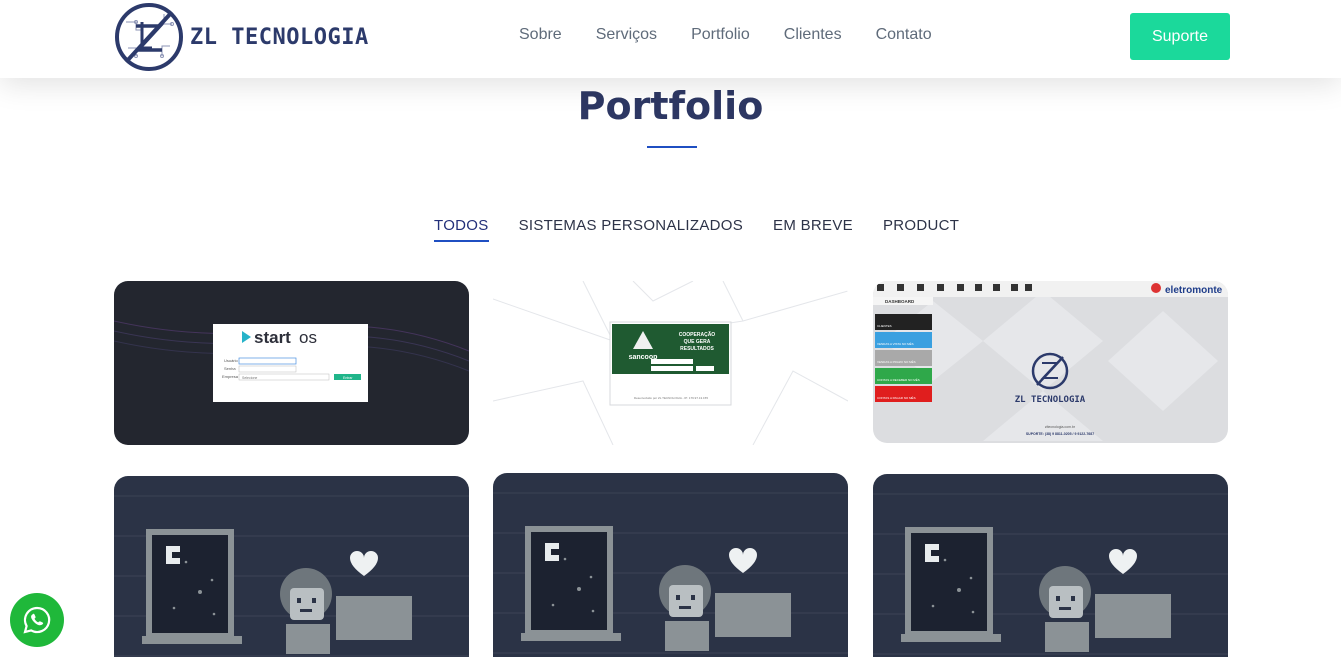 Image resolution: width=1341 pixels, height=657 pixels. Describe the element at coordinates (230, 368) in the screenshot. I see `start-os-label-senha: Senha` at that location.